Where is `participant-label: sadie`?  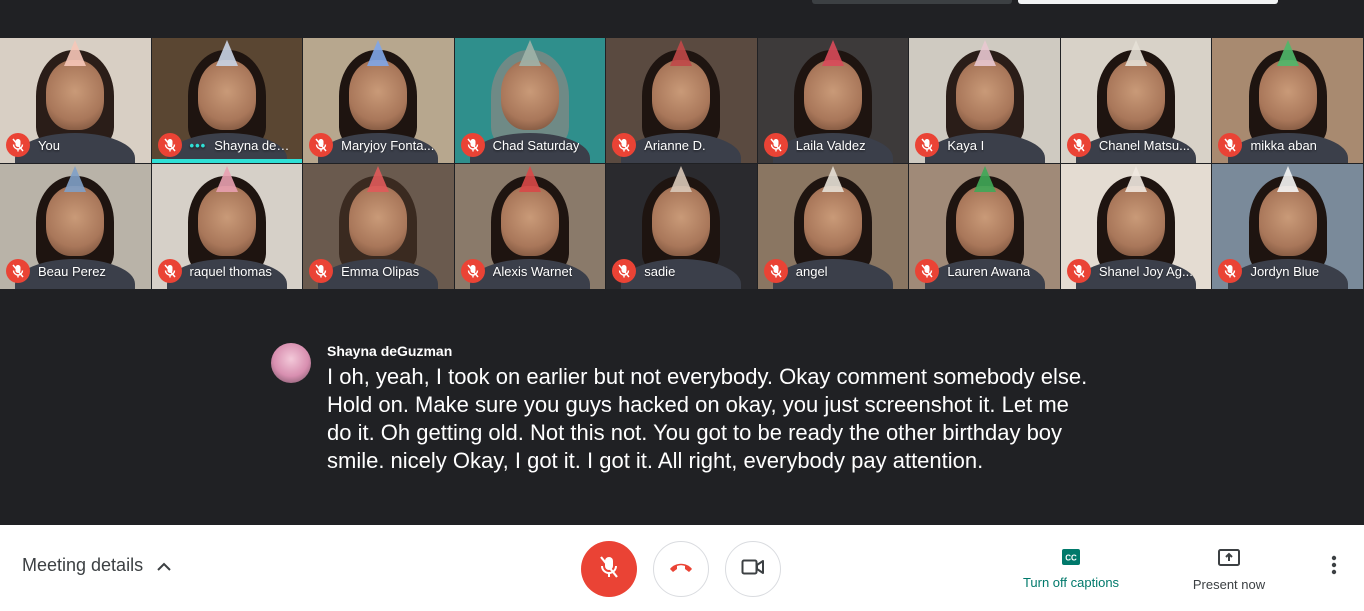
participant-label: sadie is located at coordinates (643, 271).